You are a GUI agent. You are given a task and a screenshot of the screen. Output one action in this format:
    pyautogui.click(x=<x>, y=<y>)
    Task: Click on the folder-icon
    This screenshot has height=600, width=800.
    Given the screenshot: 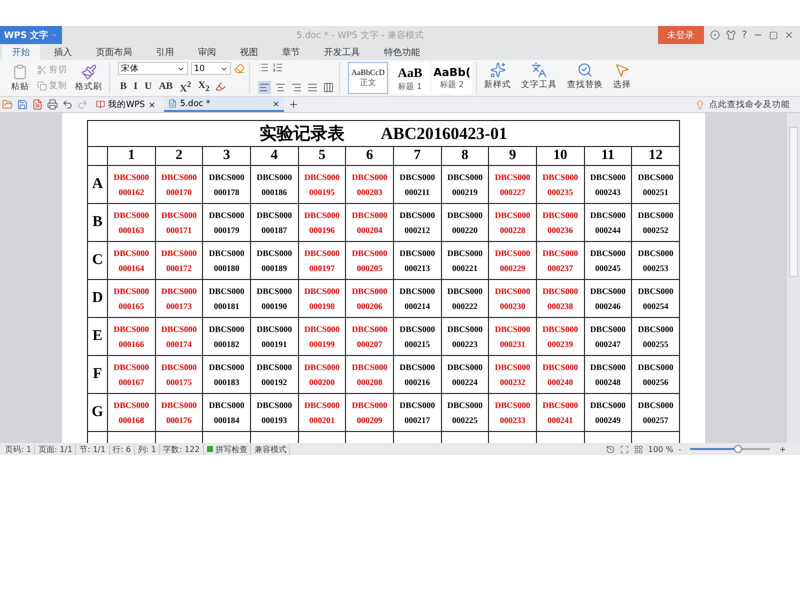 What is the action you would take?
    pyautogui.click(x=7, y=104)
    